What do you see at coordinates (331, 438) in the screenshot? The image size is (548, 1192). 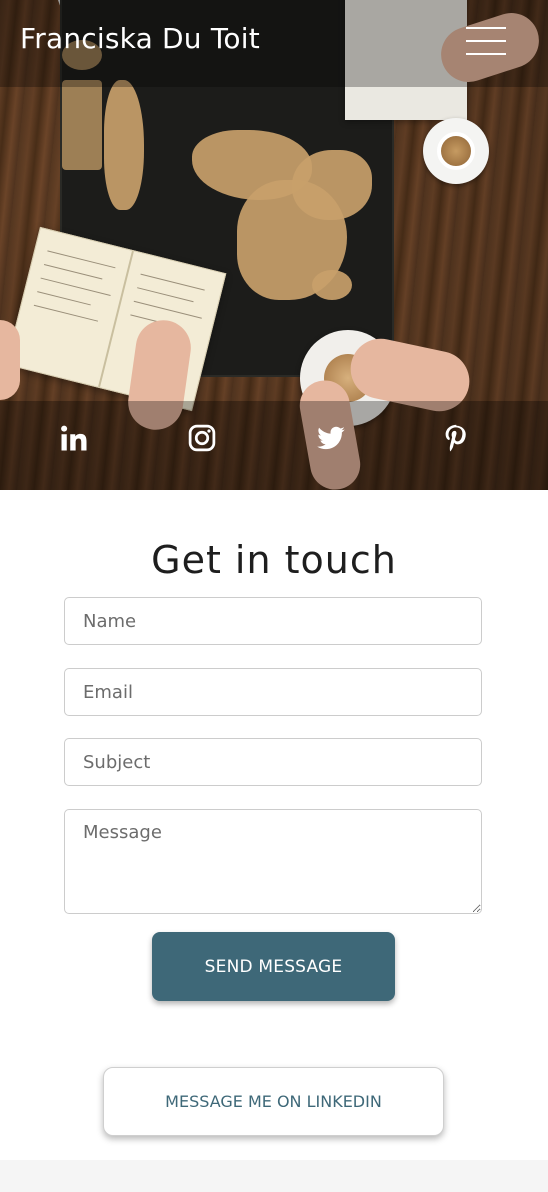 I see `twitter-icon` at bounding box center [331, 438].